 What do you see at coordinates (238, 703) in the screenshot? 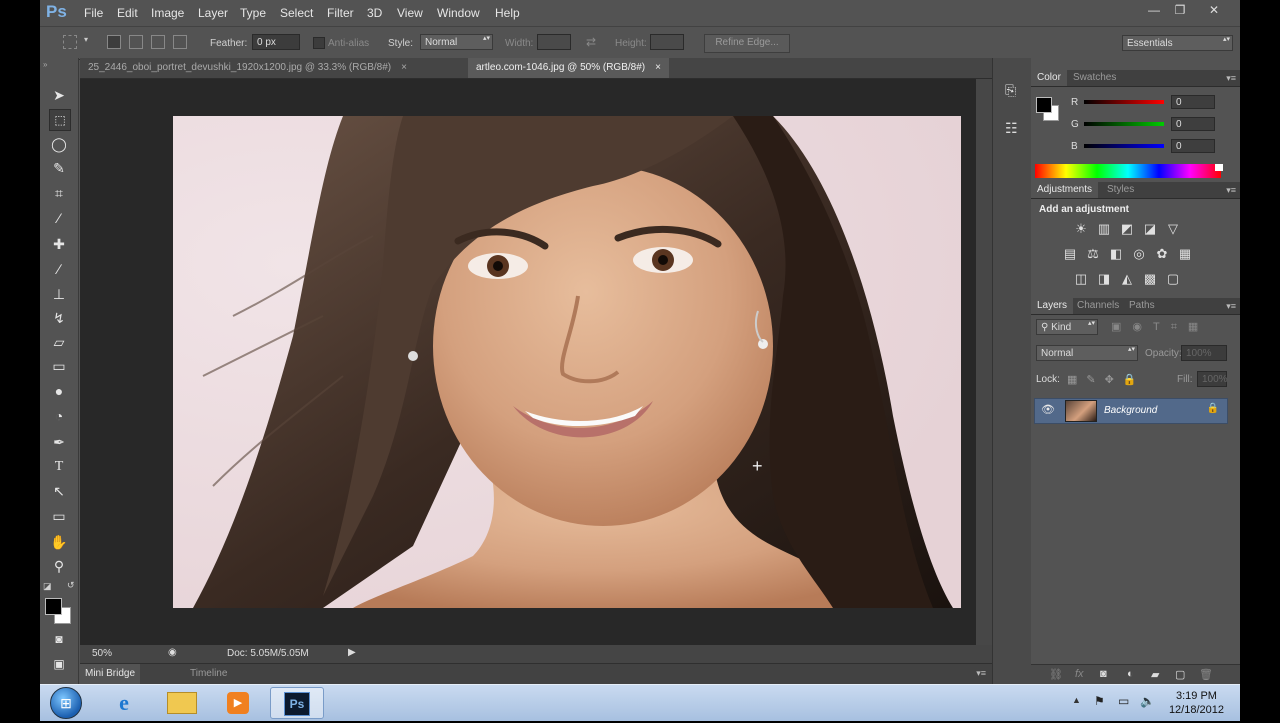
I see `media-player-button: ▶` at bounding box center [238, 703].